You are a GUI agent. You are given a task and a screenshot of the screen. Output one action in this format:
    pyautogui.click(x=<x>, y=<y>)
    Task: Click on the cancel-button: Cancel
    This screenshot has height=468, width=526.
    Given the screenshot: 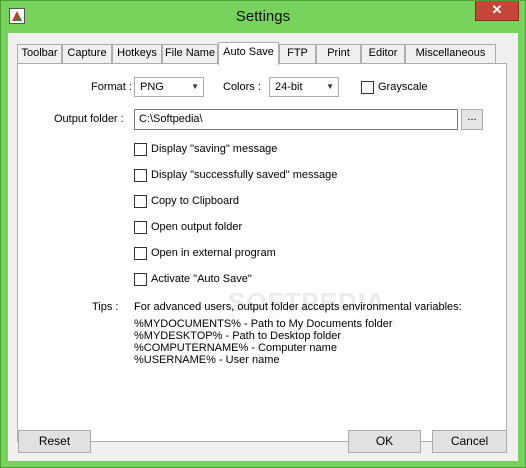 What is the action you would take?
    pyautogui.click(x=469, y=441)
    